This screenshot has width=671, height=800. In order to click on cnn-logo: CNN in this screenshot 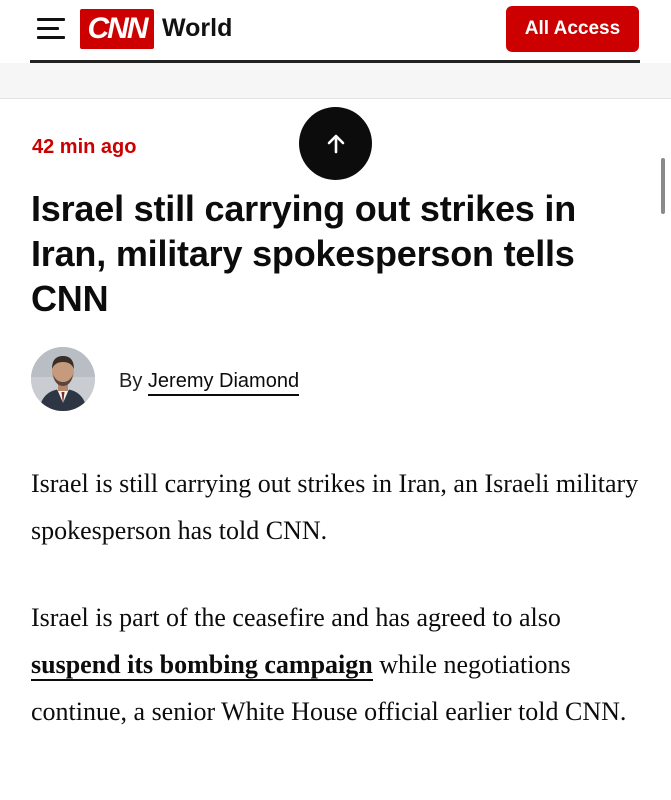, I will do `click(117, 29)`.